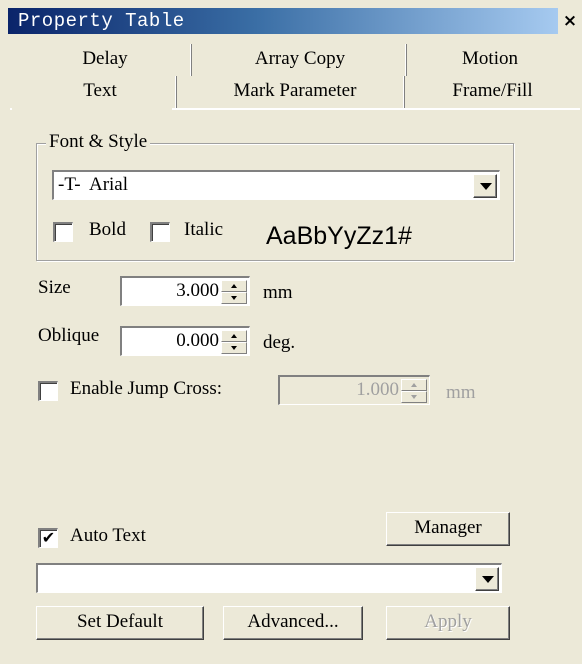 This screenshot has height=664, width=582. Describe the element at coordinates (108, 535) in the screenshot. I see `auto-text-label: Auto Text` at that location.